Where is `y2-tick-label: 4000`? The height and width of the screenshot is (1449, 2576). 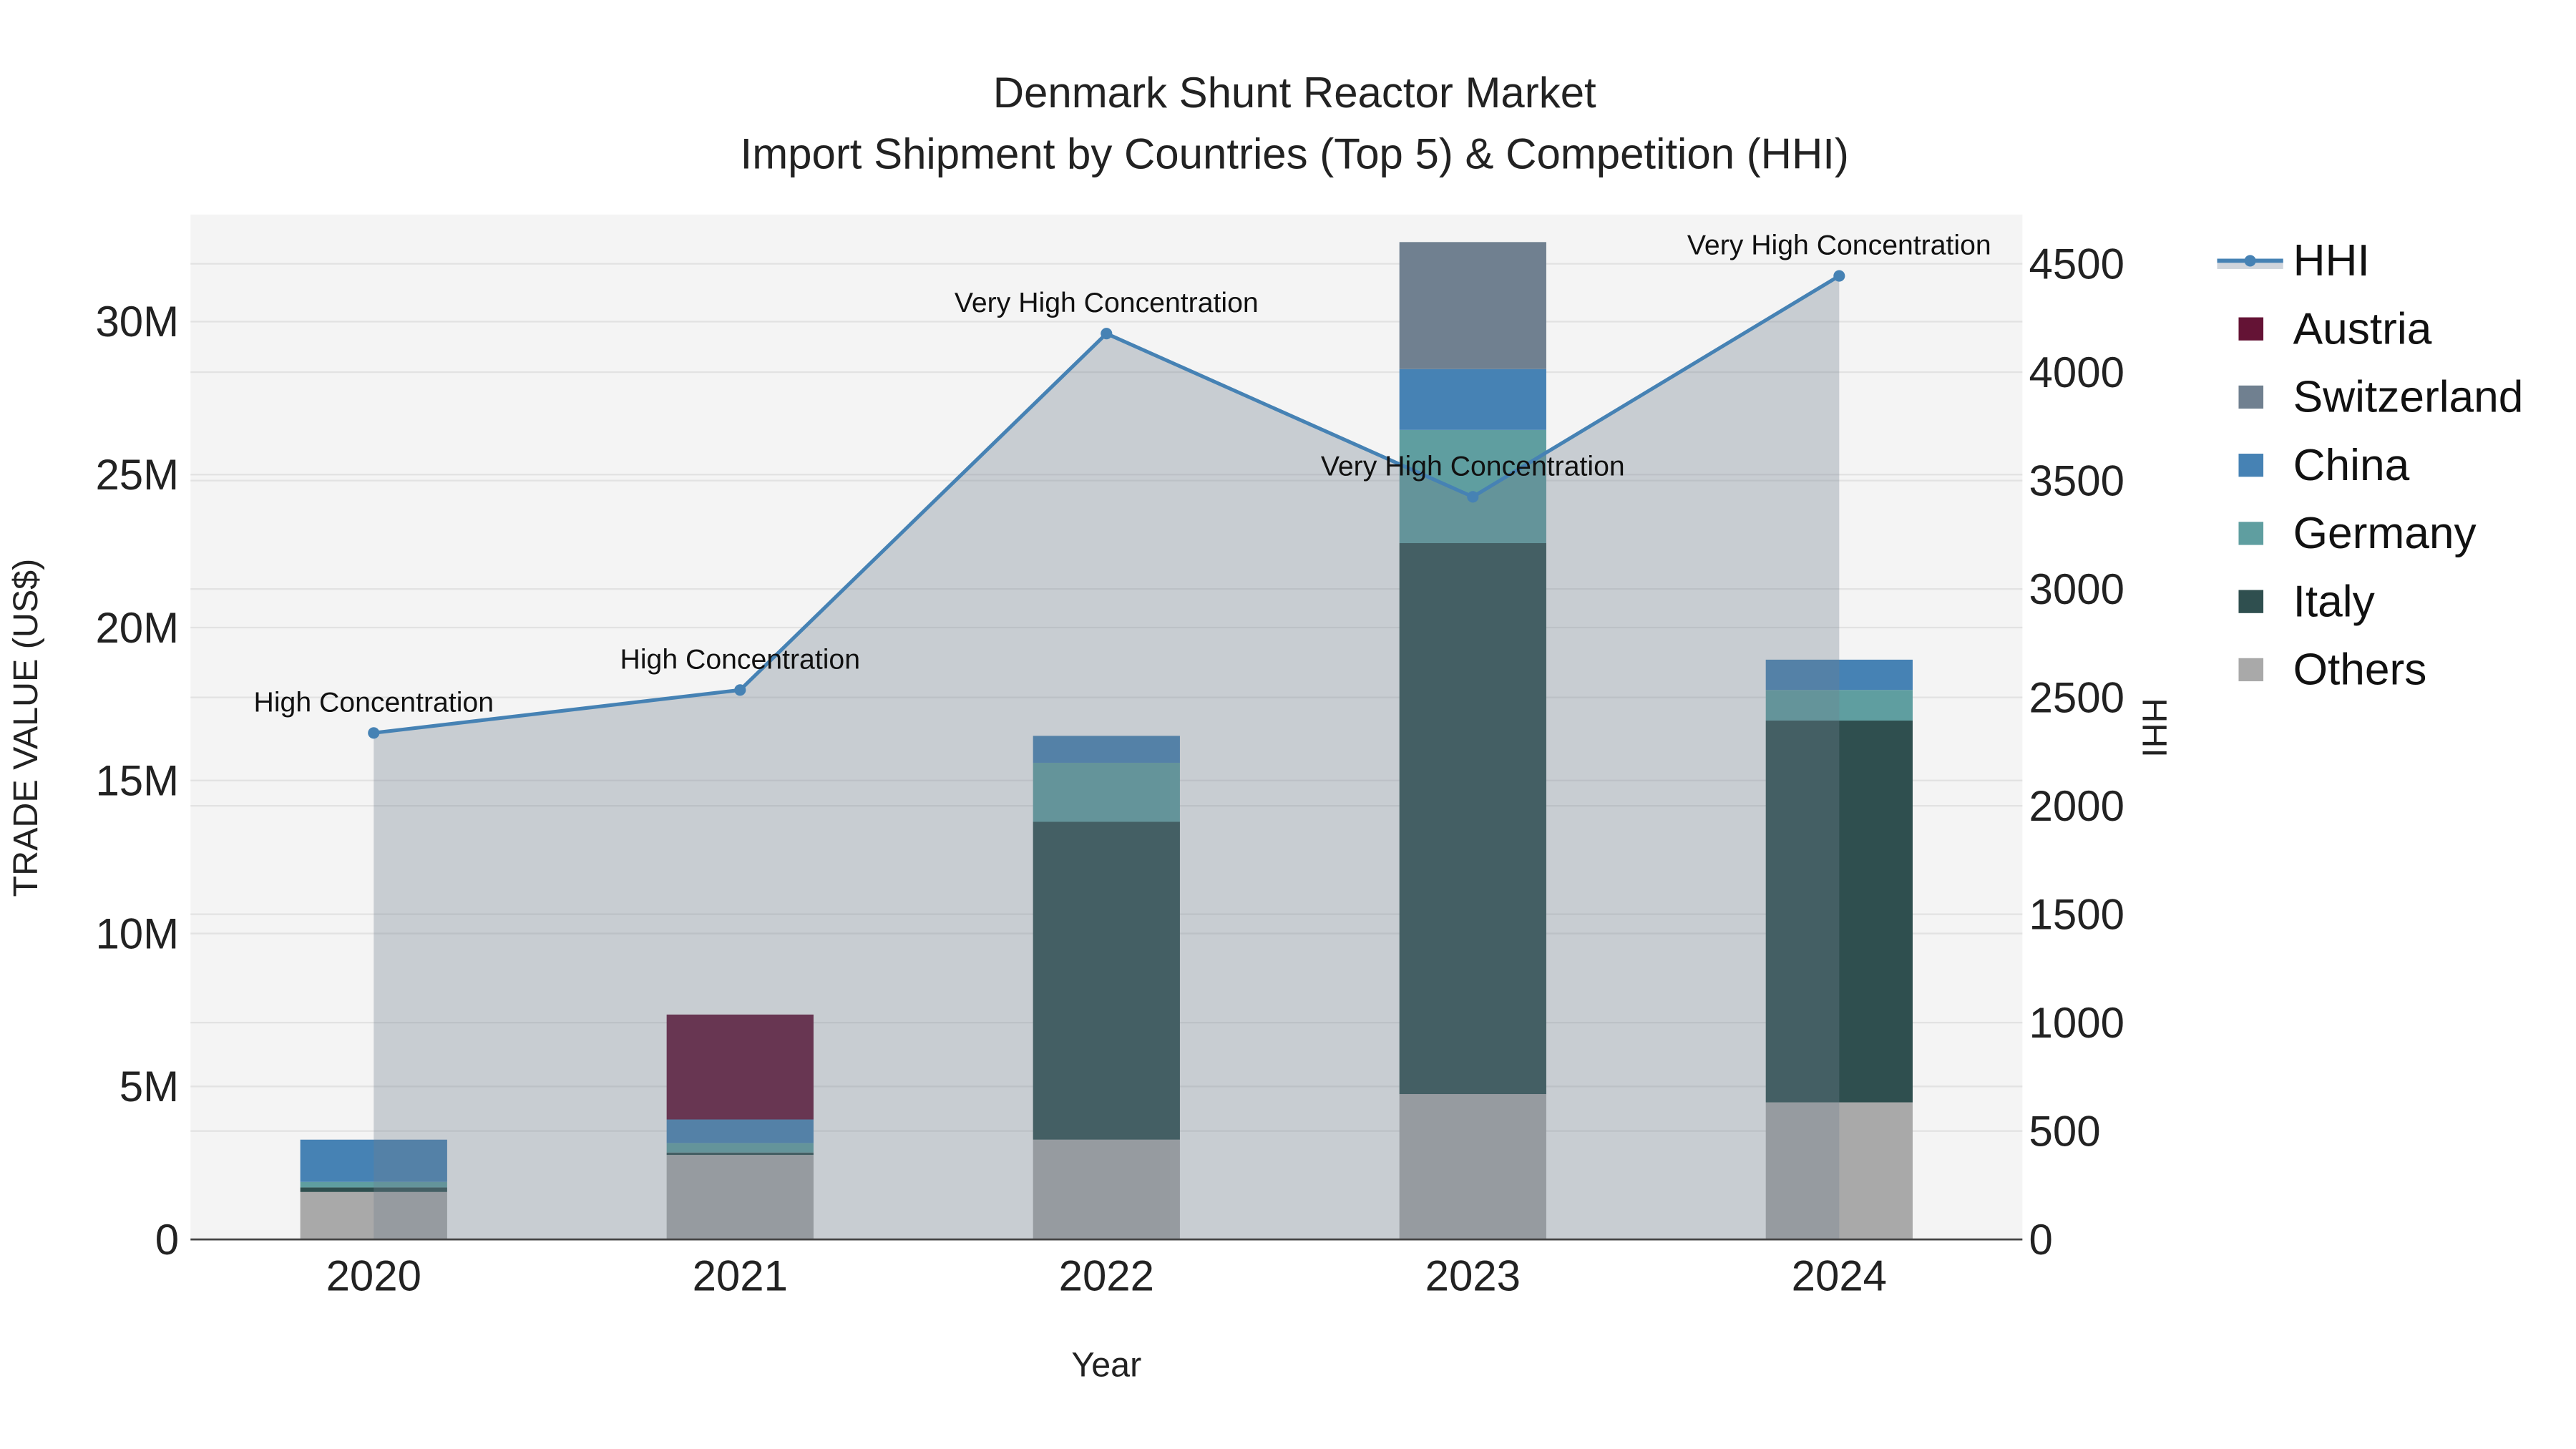 y2-tick-label: 4000 is located at coordinates (2076, 372).